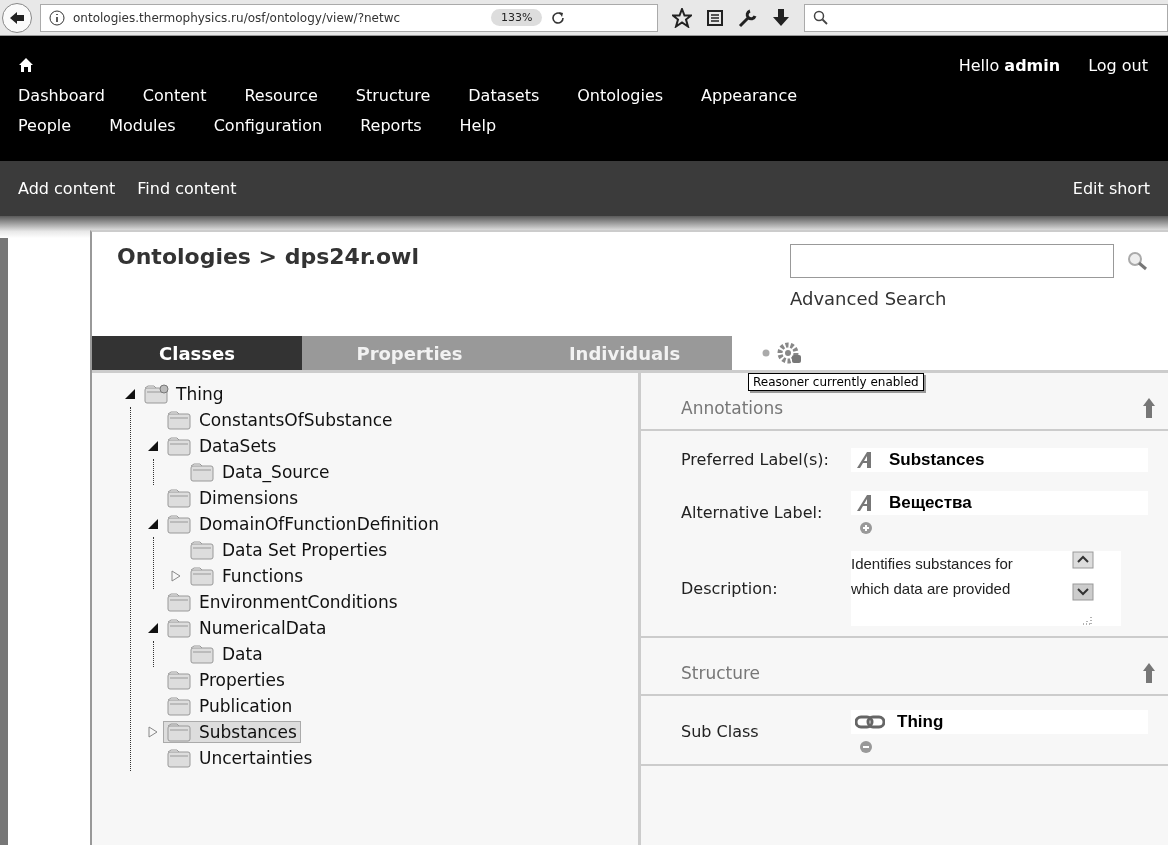  I want to click on tree-item: Uncertainties, so click(240, 758).